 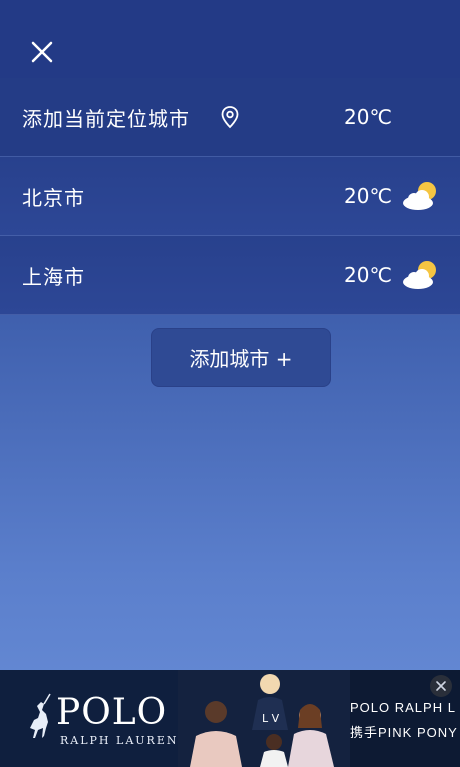 What do you see at coordinates (241, 357) in the screenshot?
I see `add-city-button: 添加城市 +` at bounding box center [241, 357].